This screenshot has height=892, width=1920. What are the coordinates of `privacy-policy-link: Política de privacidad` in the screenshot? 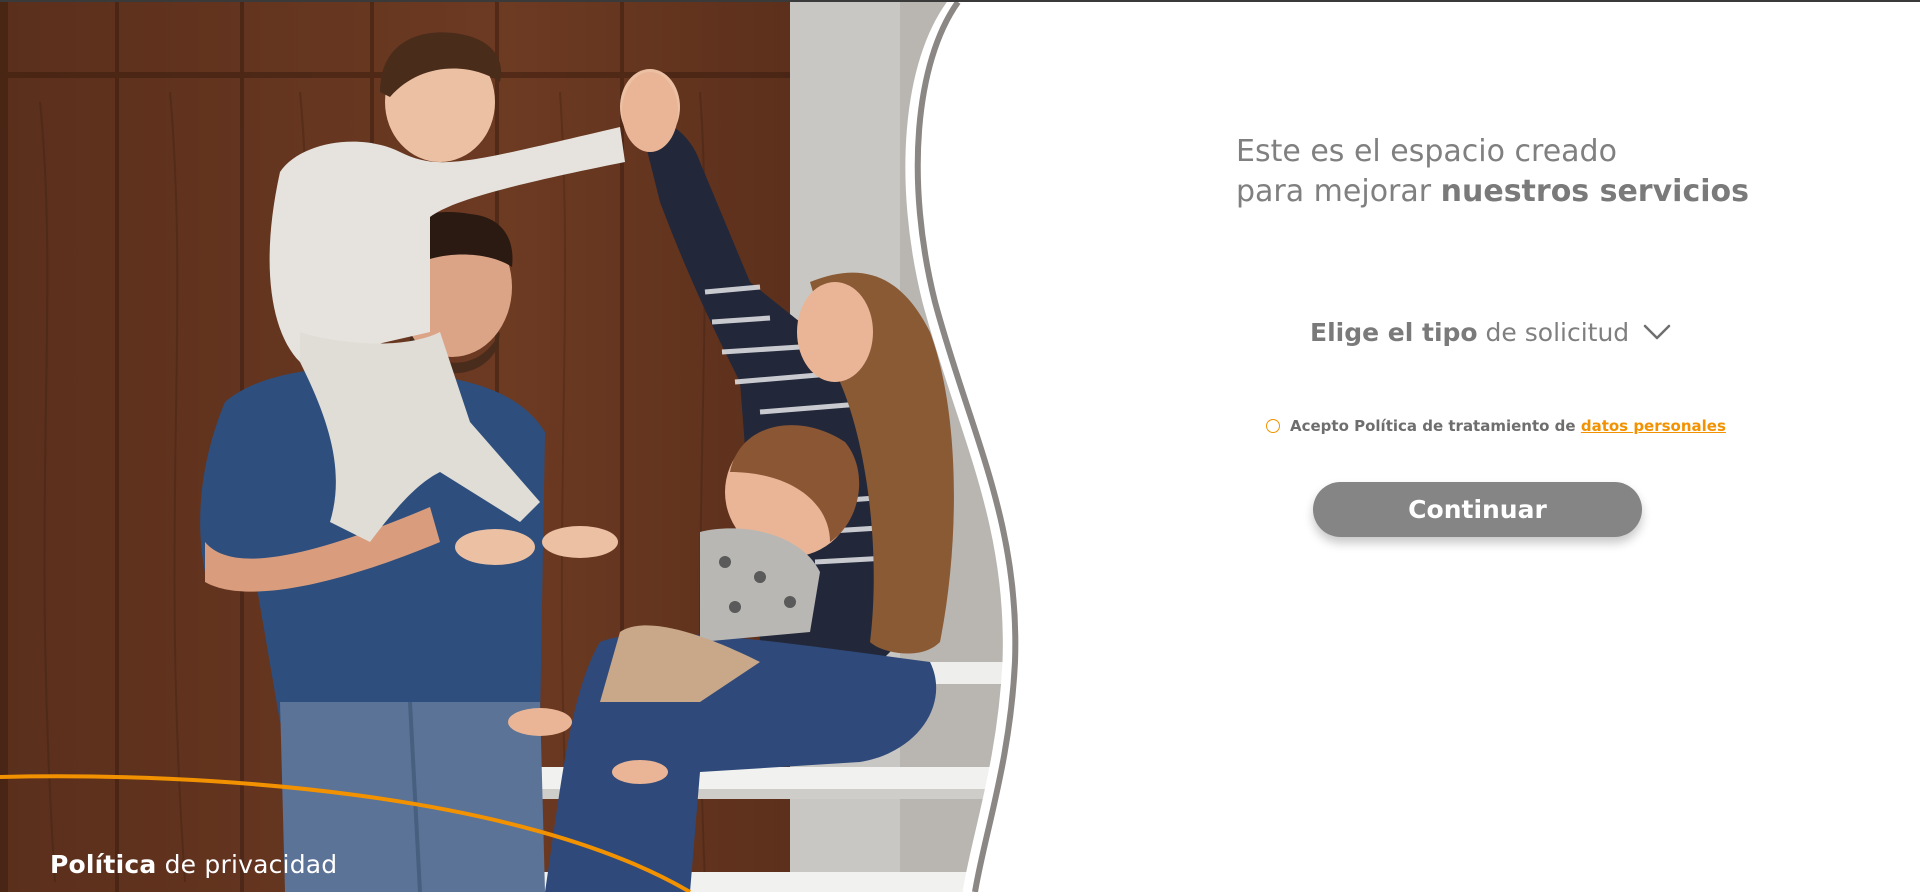 It's located at (193, 864).